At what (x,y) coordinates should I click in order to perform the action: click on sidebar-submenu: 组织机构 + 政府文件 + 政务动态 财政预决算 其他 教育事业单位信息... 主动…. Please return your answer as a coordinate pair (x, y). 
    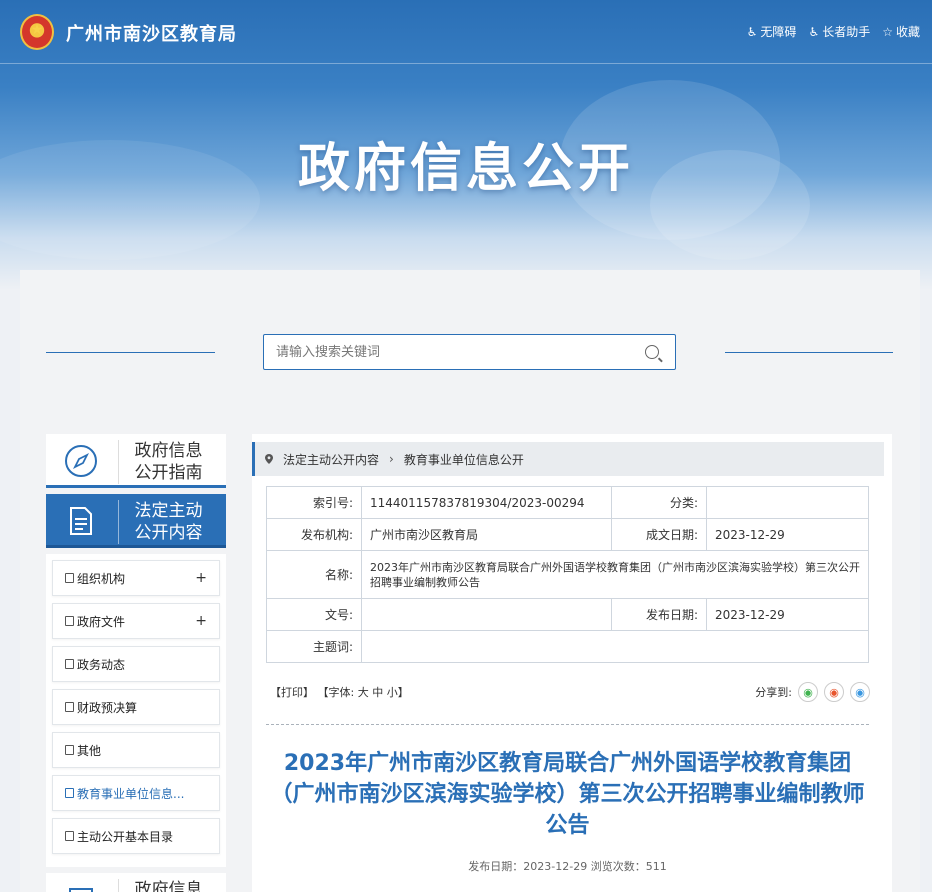
    Looking at the image, I should click on (136, 710).